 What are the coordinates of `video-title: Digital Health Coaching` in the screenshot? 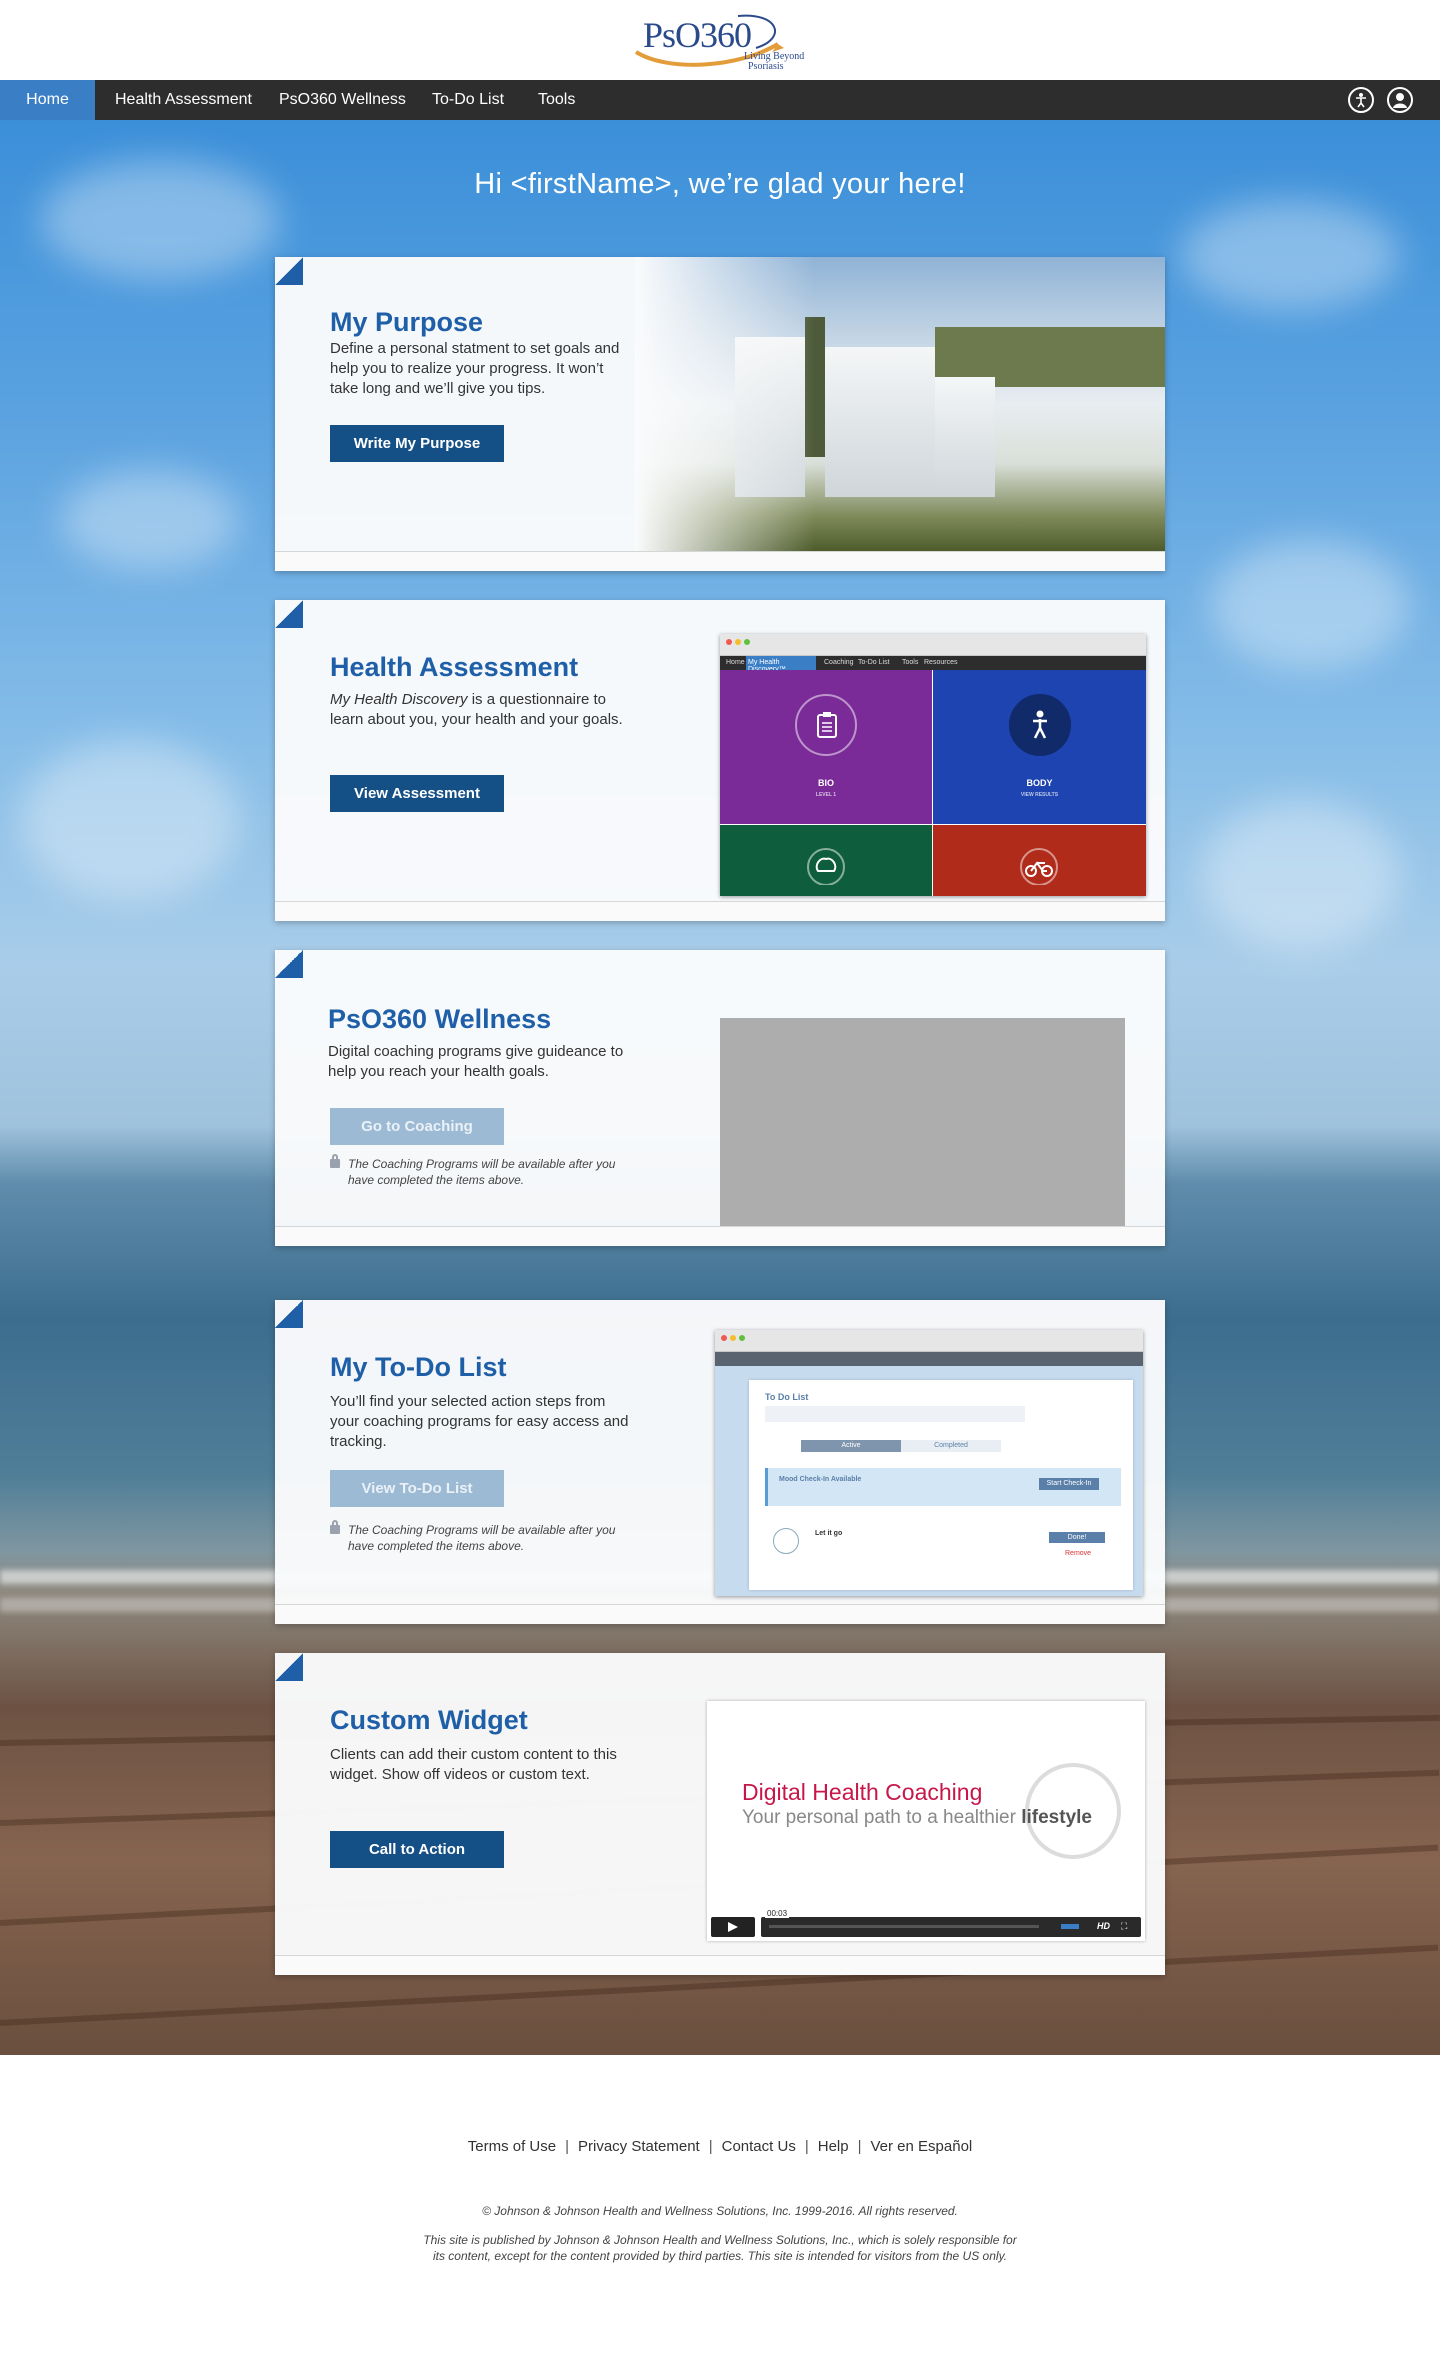 It's located at (862, 1792).